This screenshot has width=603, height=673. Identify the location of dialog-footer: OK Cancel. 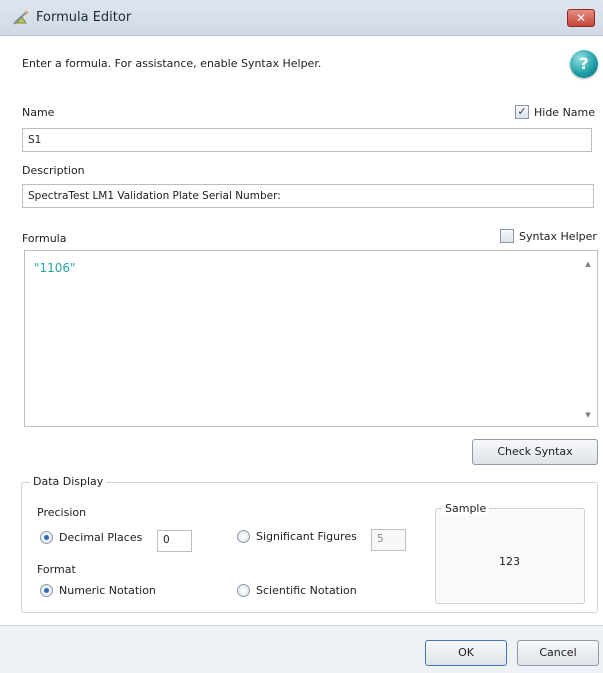
(301, 649).